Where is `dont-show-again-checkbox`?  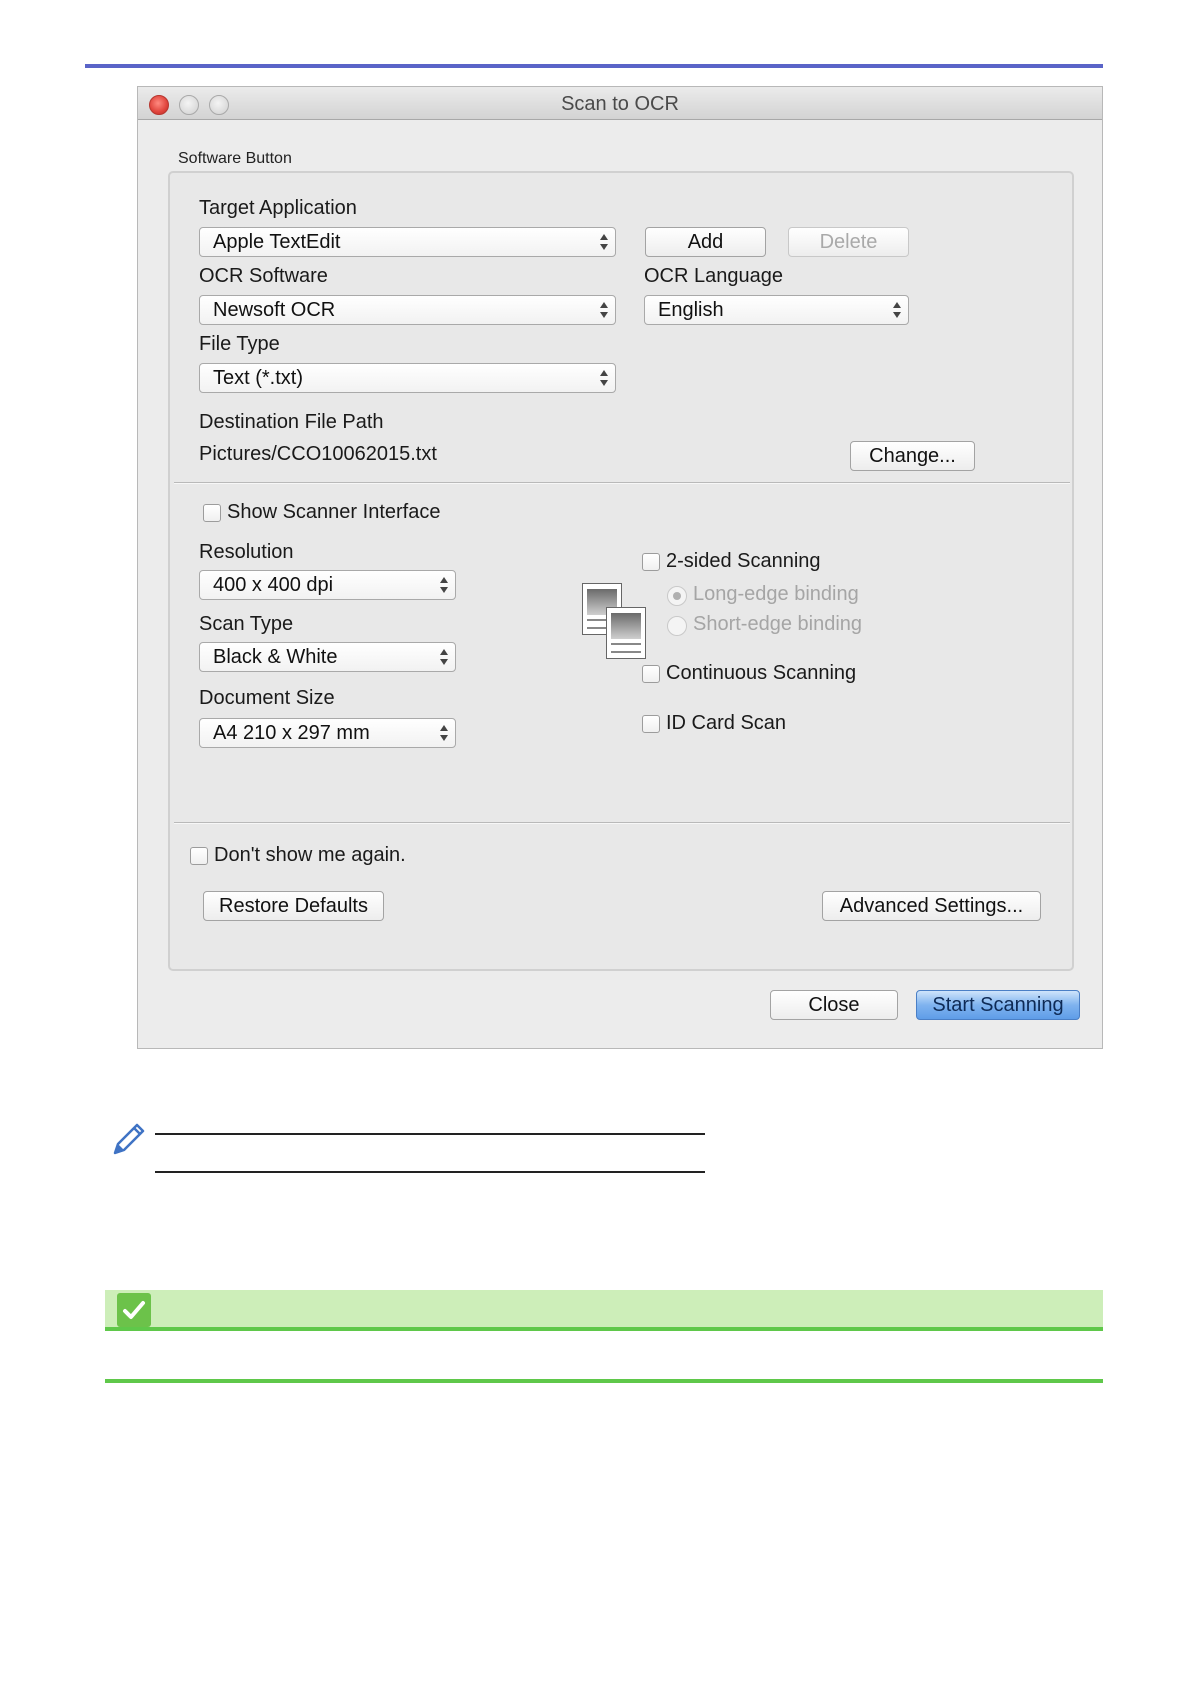
dont-show-again-checkbox is located at coordinates (199, 856).